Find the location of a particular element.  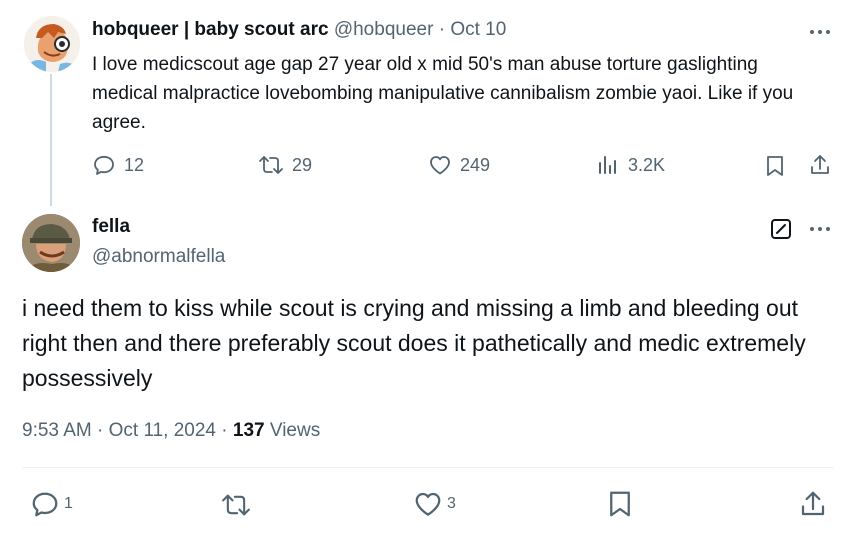

view-count: 3.2K is located at coordinates (647, 164).